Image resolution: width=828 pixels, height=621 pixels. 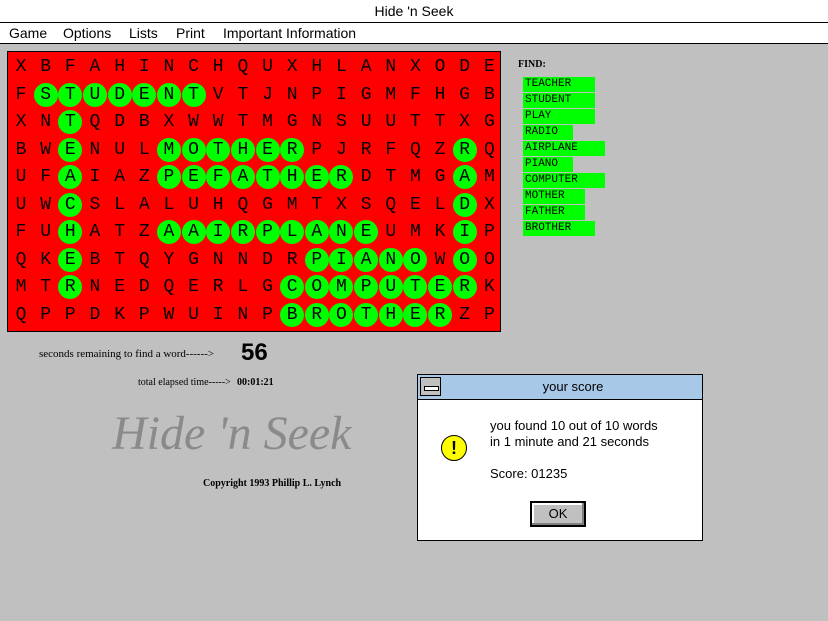 I want to click on grid-cell: I, so click(x=464, y=232).